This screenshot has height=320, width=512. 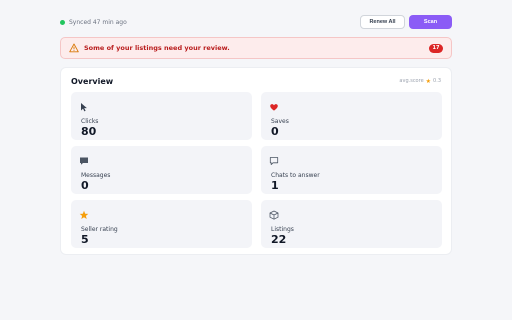 What do you see at coordinates (161, 224) in the screenshot?
I see `stat-tile-seller-rating: Seller rating 5` at bounding box center [161, 224].